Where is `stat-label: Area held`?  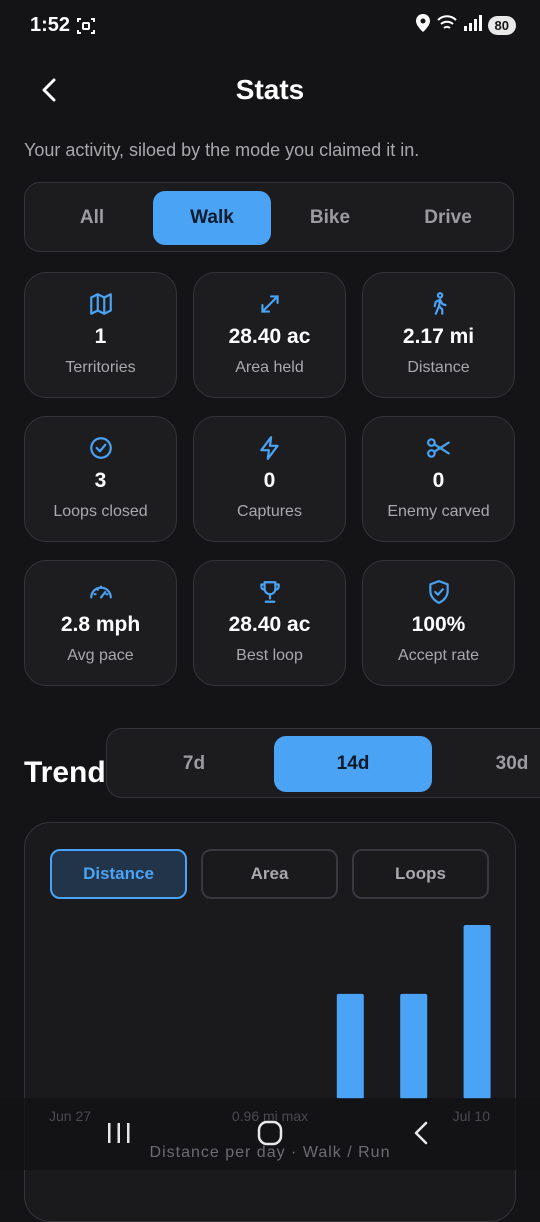 stat-label: Area held is located at coordinates (269, 367).